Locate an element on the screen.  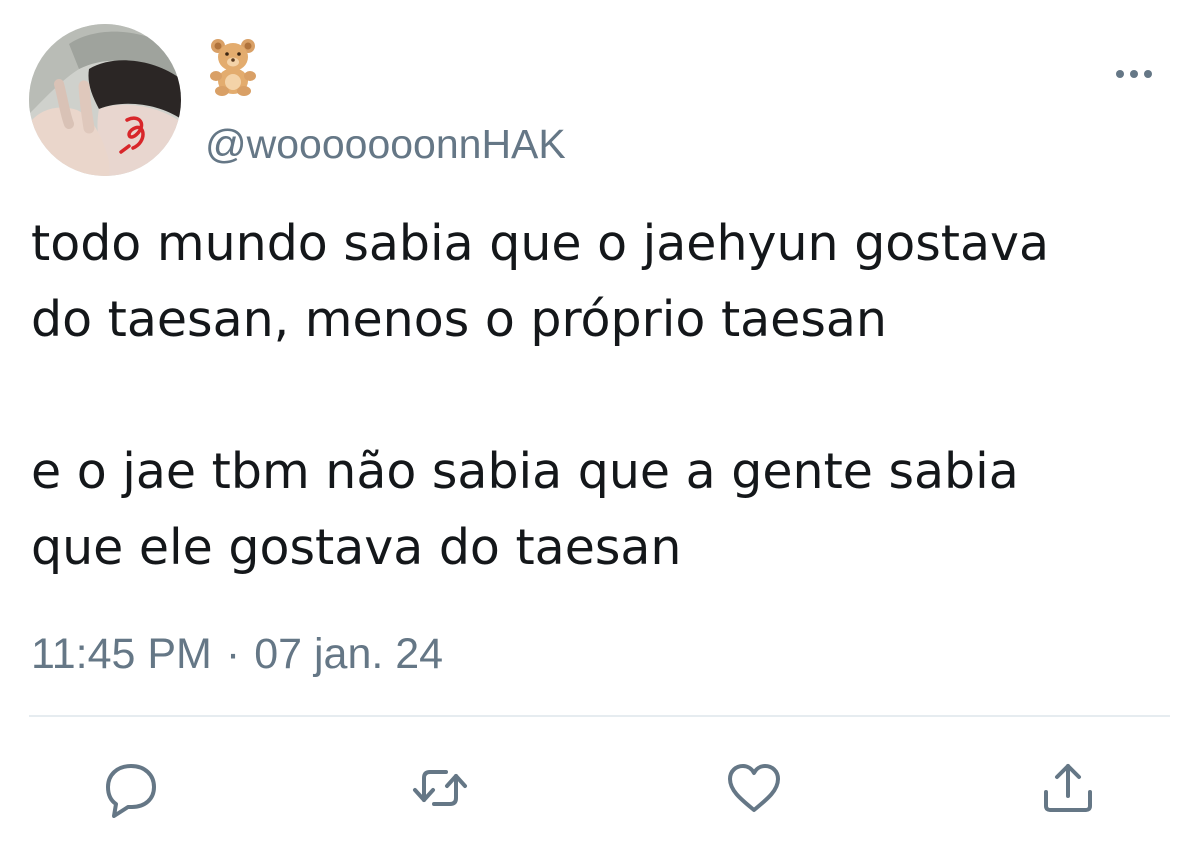
more-options-button is located at coordinates (1138, 74).